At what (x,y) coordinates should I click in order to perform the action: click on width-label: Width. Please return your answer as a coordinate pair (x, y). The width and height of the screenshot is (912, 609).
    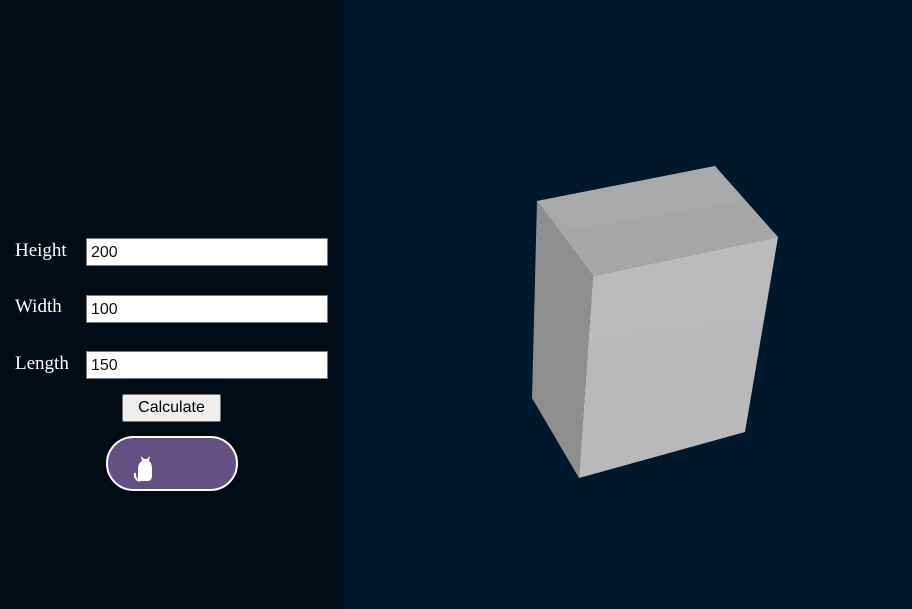
    Looking at the image, I should click on (38, 306).